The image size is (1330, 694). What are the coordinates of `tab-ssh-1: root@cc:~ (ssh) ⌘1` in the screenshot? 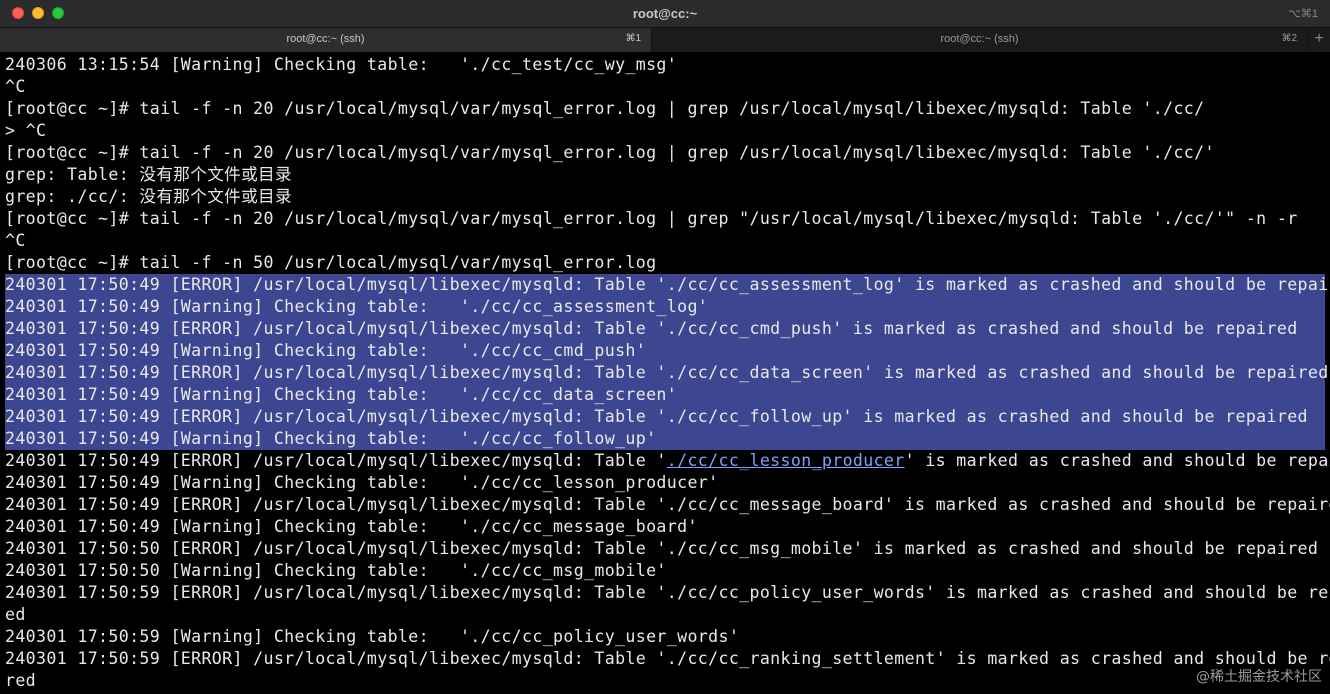 It's located at (326, 40).